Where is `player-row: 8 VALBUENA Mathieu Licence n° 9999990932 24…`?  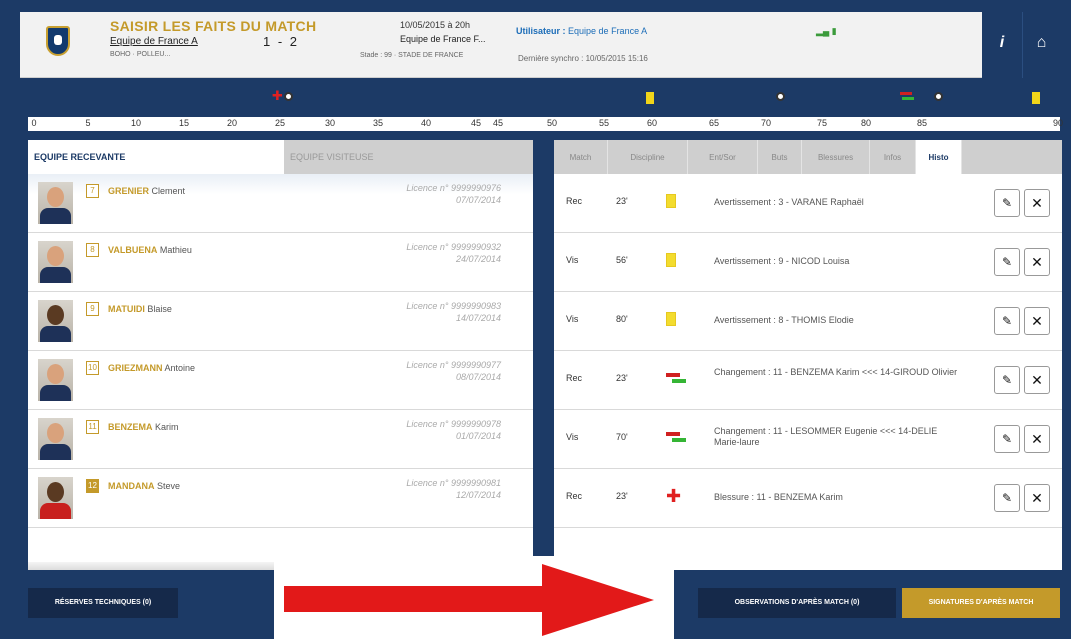 player-row: 8 VALBUENA Mathieu Licence n° 9999990932 24… is located at coordinates (280, 262).